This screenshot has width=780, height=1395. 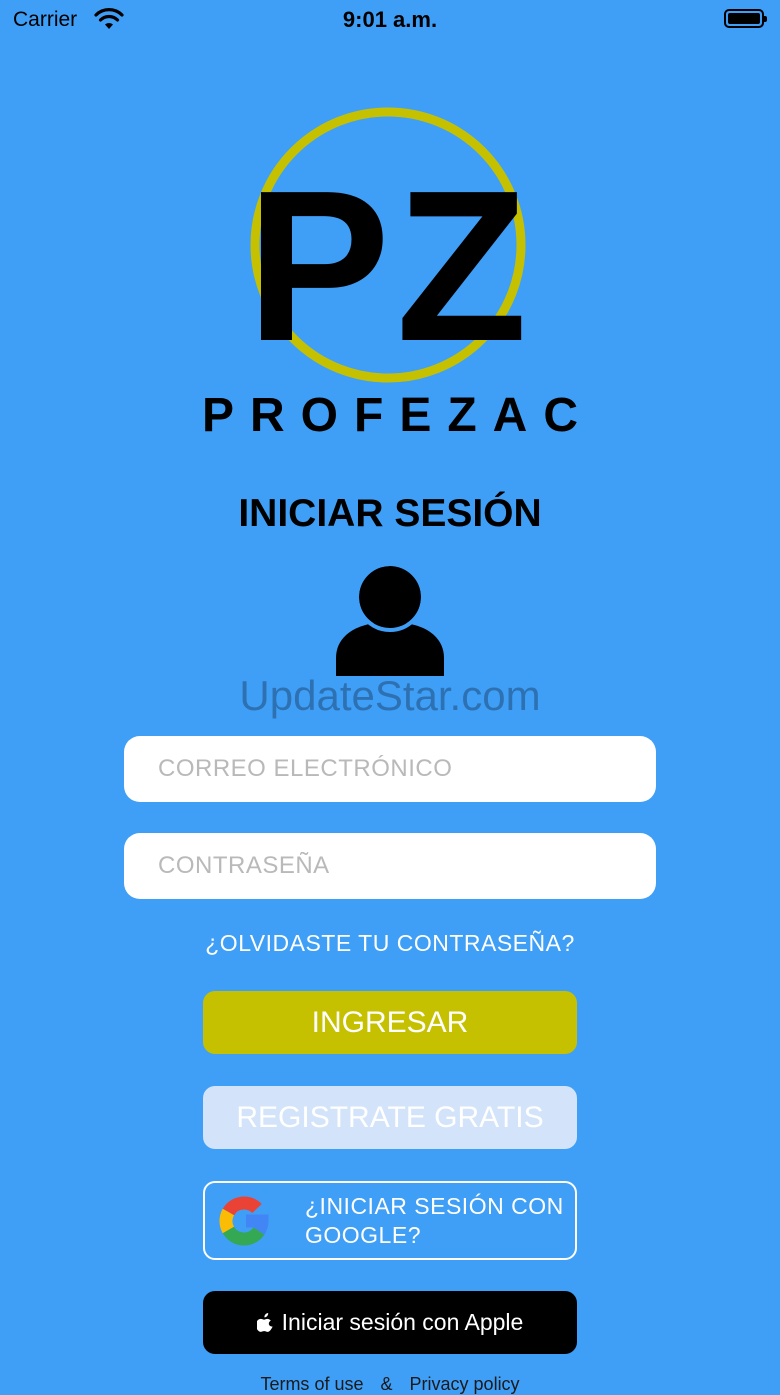 What do you see at coordinates (402, 1322) in the screenshot?
I see `apple-signin-label: Iniciar sesión con Apple` at bounding box center [402, 1322].